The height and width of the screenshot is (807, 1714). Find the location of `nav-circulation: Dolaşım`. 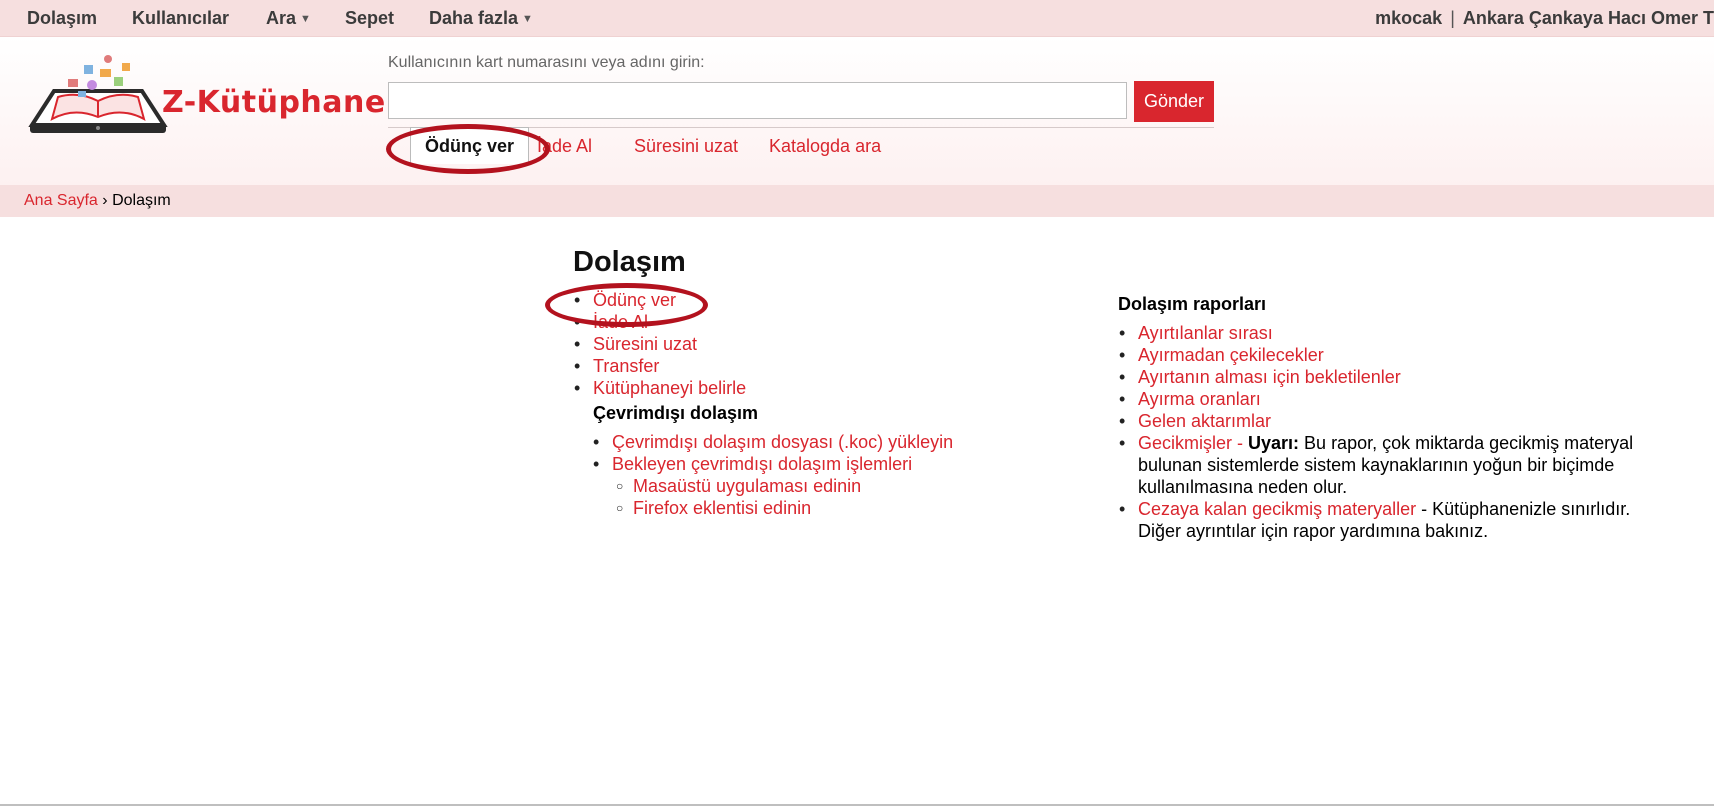

nav-circulation: Dolaşım is located at coordinates (62, 18).